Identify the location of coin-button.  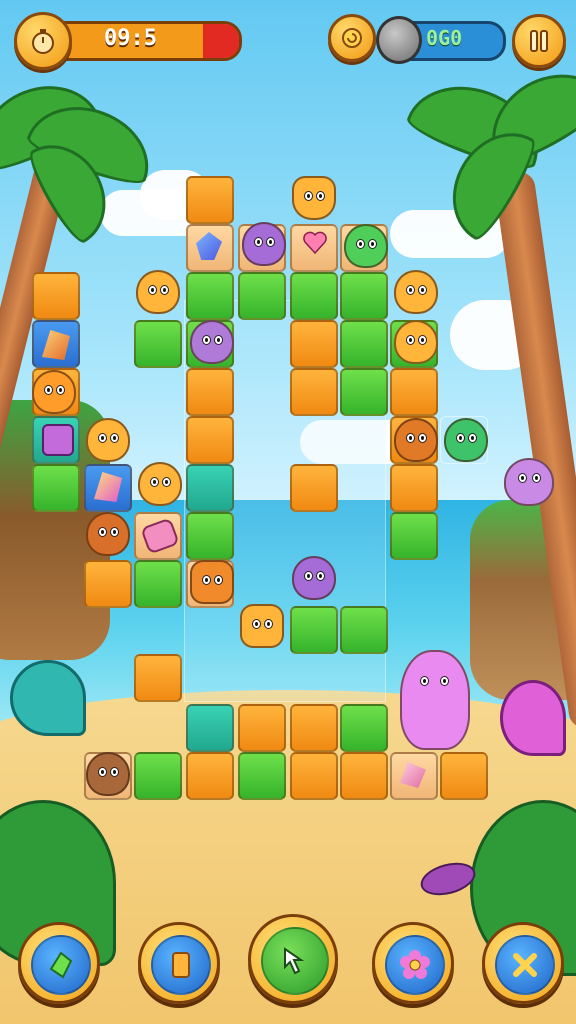
(352, 38).